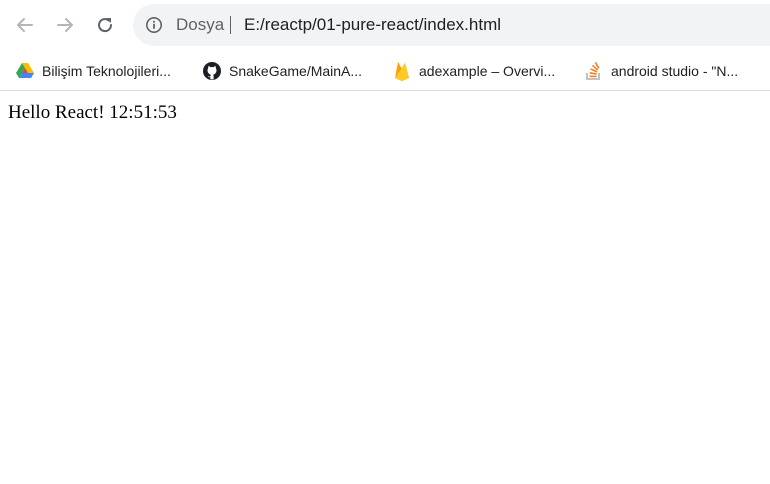 The width and height of the screenshot is (770, 484). I want to click on arrow-left-icon, so click(25, 25).